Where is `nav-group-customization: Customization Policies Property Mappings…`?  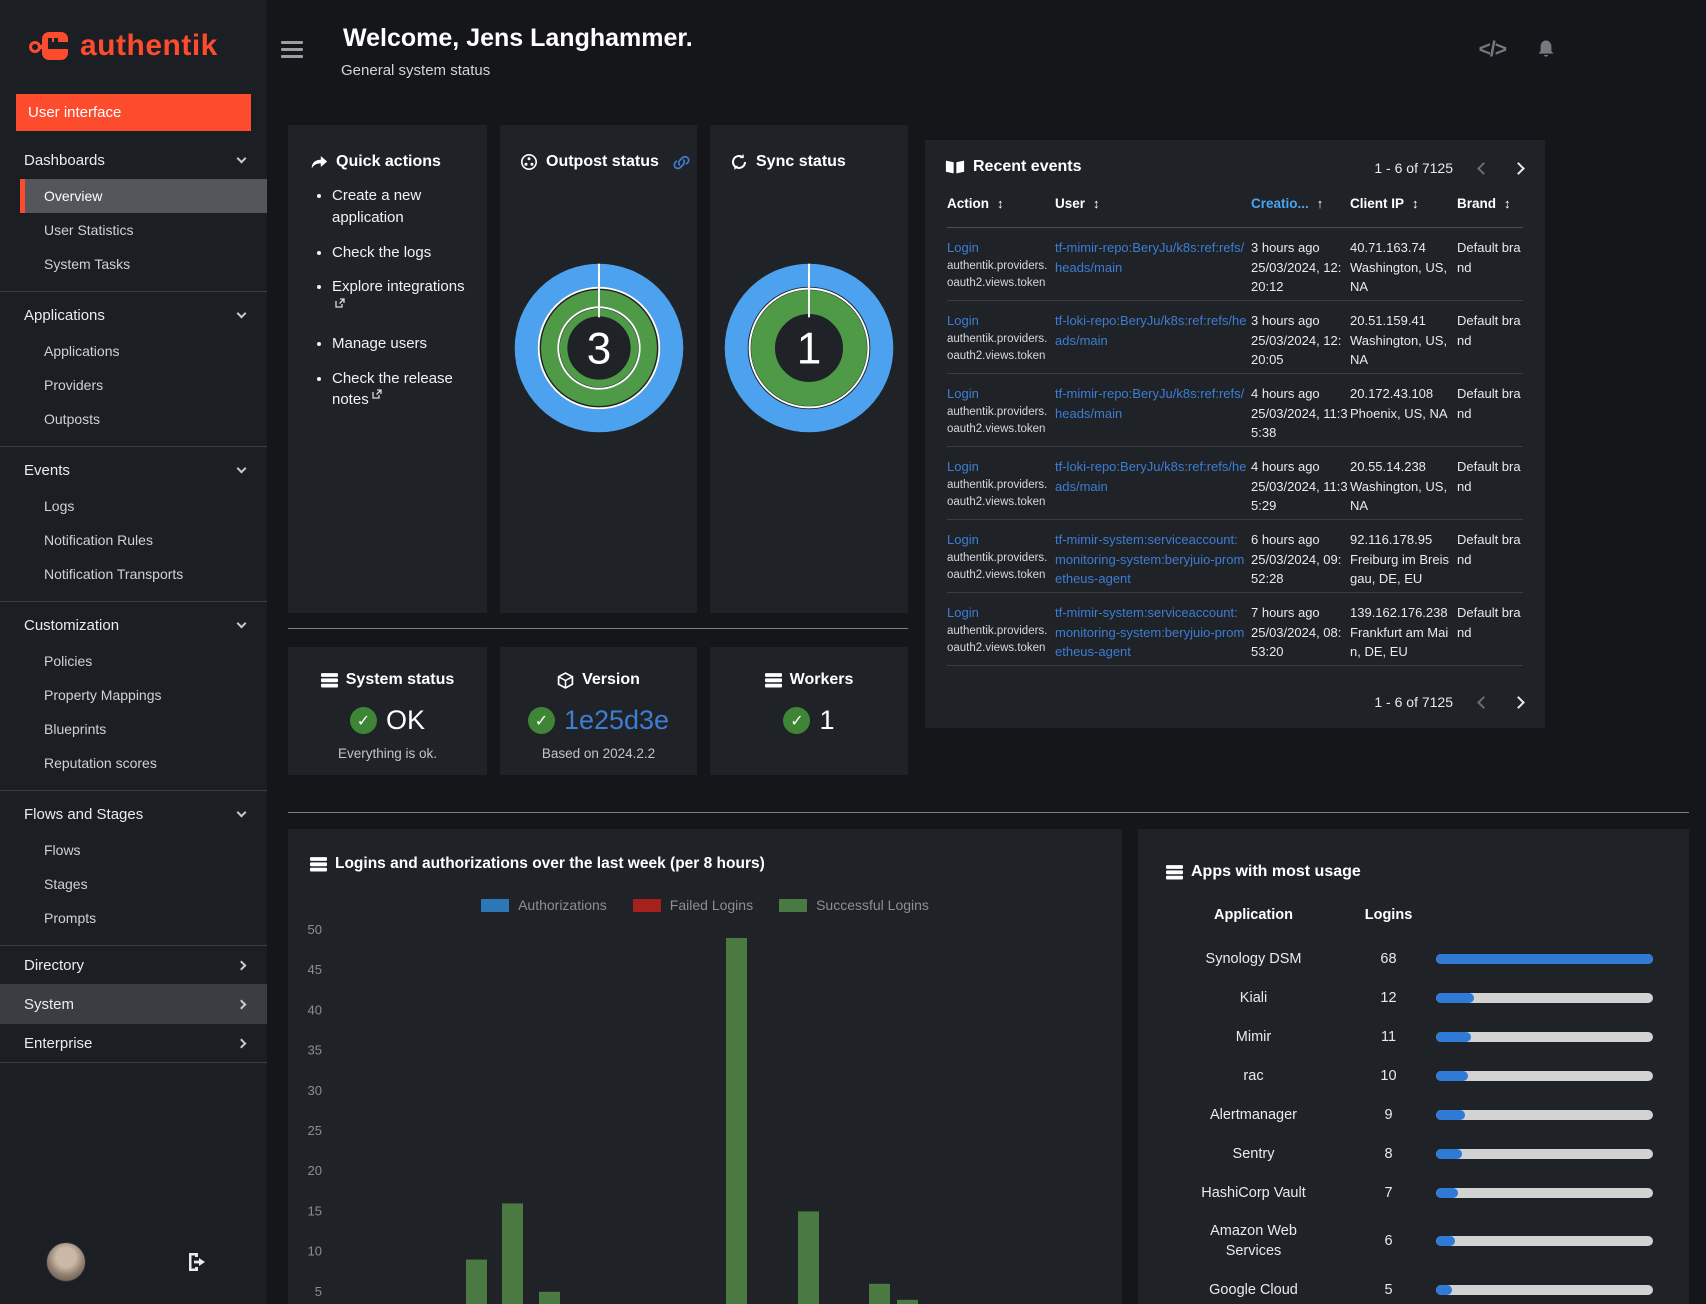 nav-group-customization: Customization Policies Property Mappings… is located at coordinates (133, 696).